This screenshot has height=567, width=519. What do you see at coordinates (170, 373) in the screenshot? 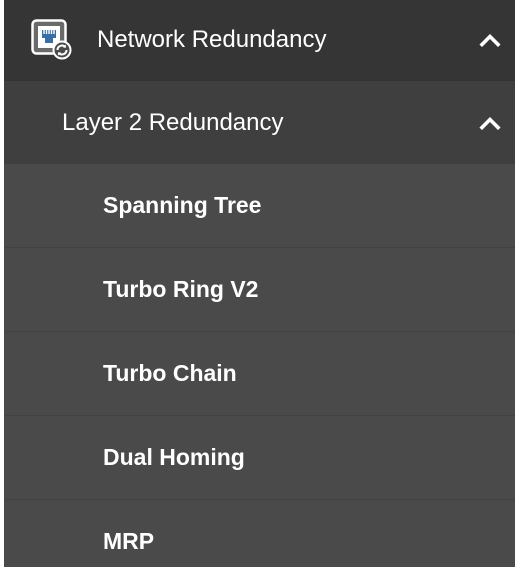
I see `menu-item-label: Turbo Chain` at bounding box center [170, 373].